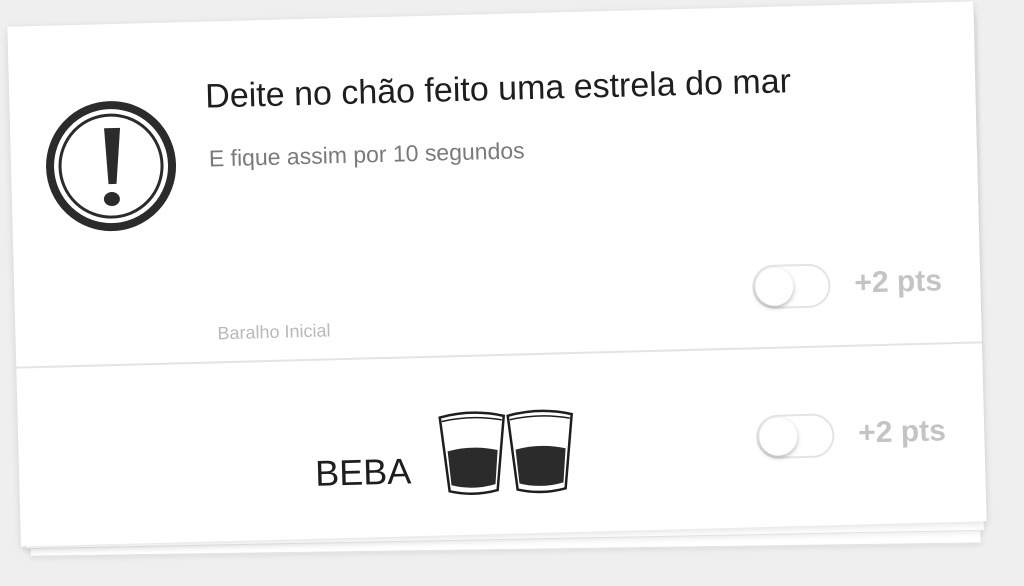 This screenshot has width=1024, height=586. Describe the element at coordinates (363, 472) in the screenshot. I see `drink-label: BEBA` at that location.